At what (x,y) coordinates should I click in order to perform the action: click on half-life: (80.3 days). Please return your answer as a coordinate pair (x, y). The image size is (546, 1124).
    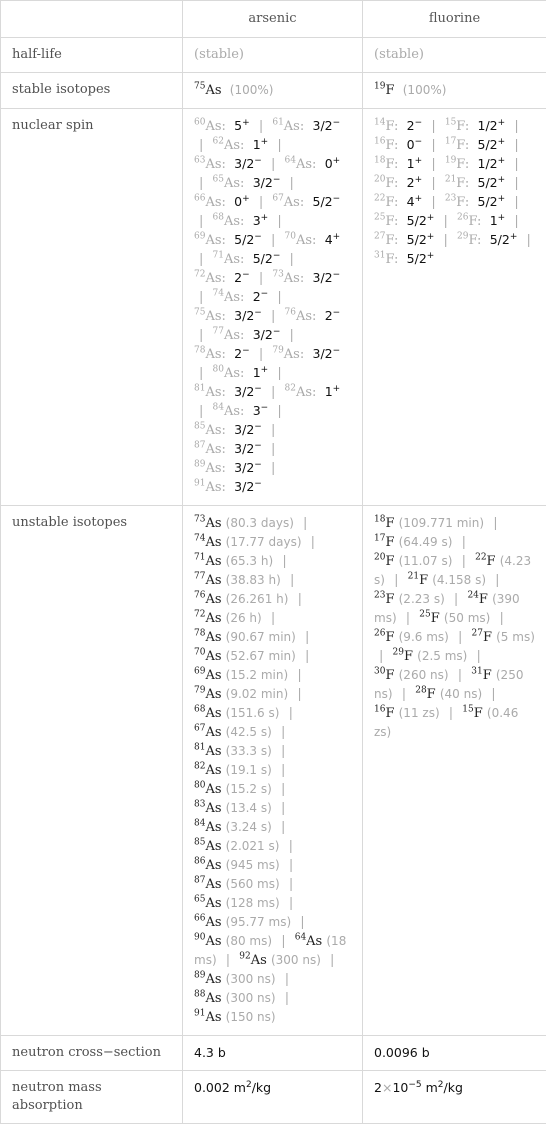
    Looking at the image, I should click on (260, 523).